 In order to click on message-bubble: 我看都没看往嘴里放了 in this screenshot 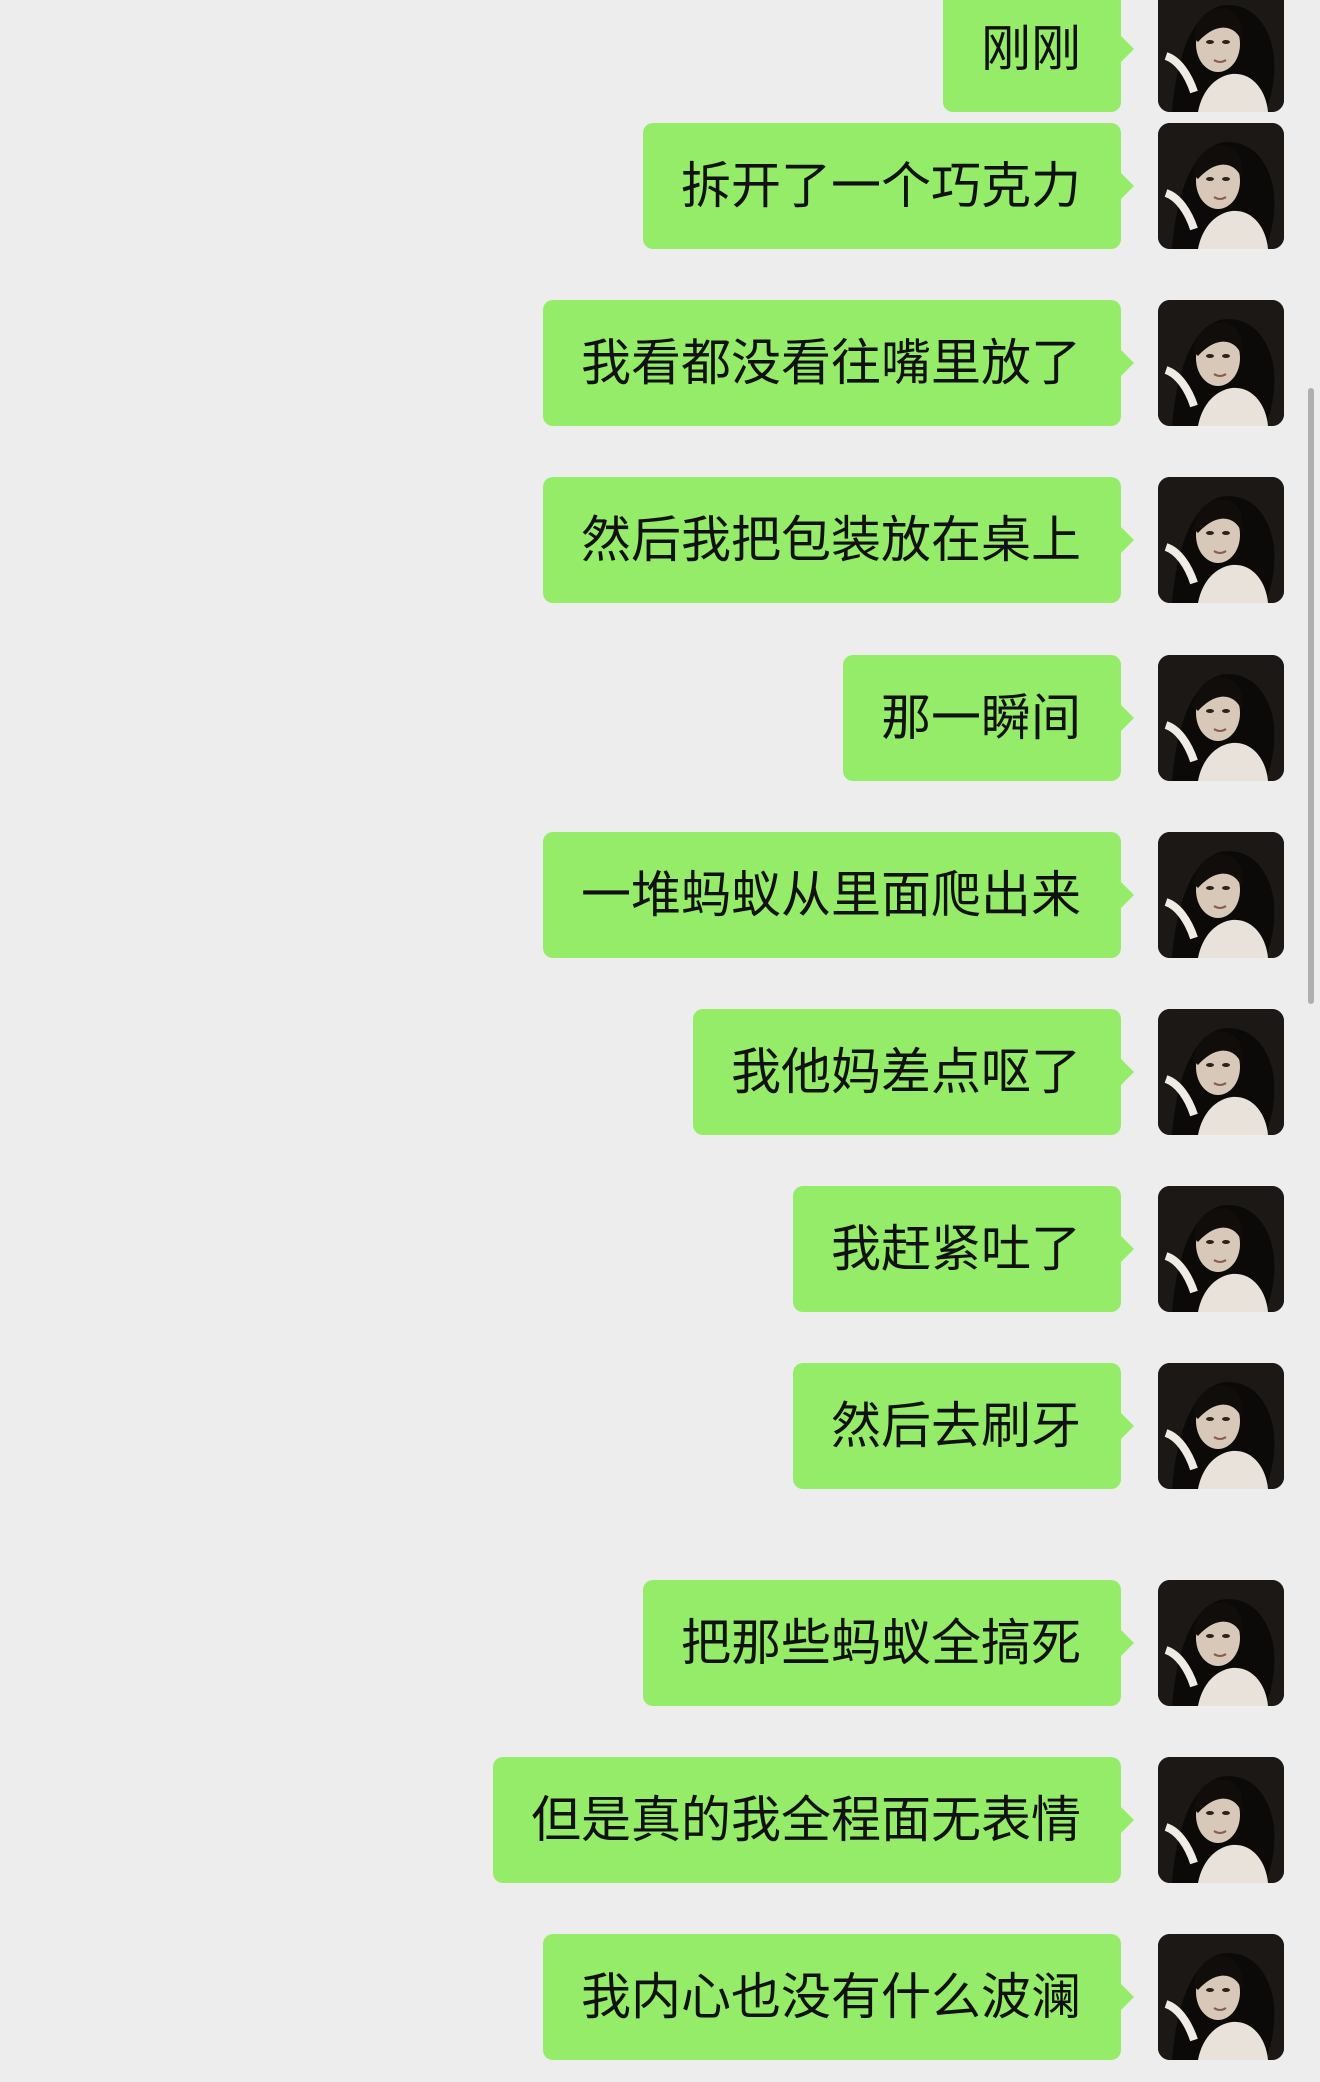, I will do `click(838, 363)`.